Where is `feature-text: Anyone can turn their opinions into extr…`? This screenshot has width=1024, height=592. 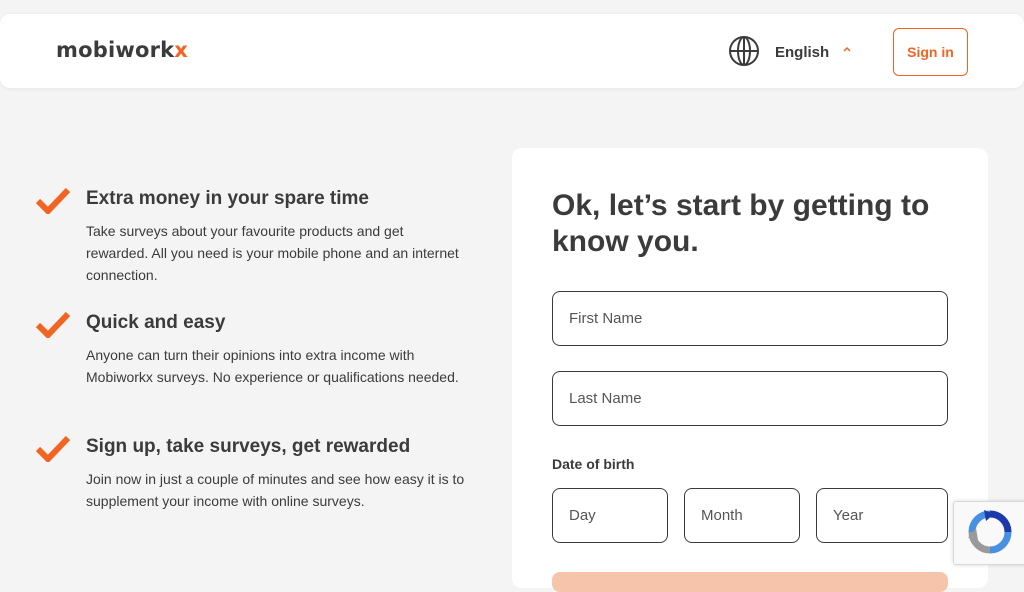 feature-text: Anyone can turn their opinions into extr… is located at coordinates (272, 366).